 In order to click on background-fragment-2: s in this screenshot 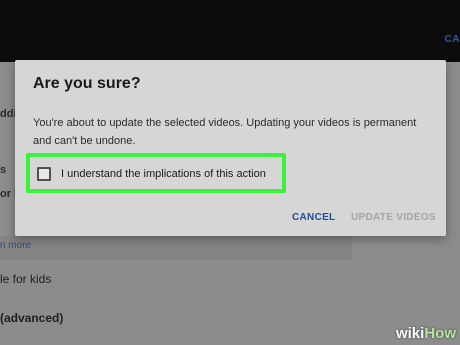, I will do `click(3, 170)`.